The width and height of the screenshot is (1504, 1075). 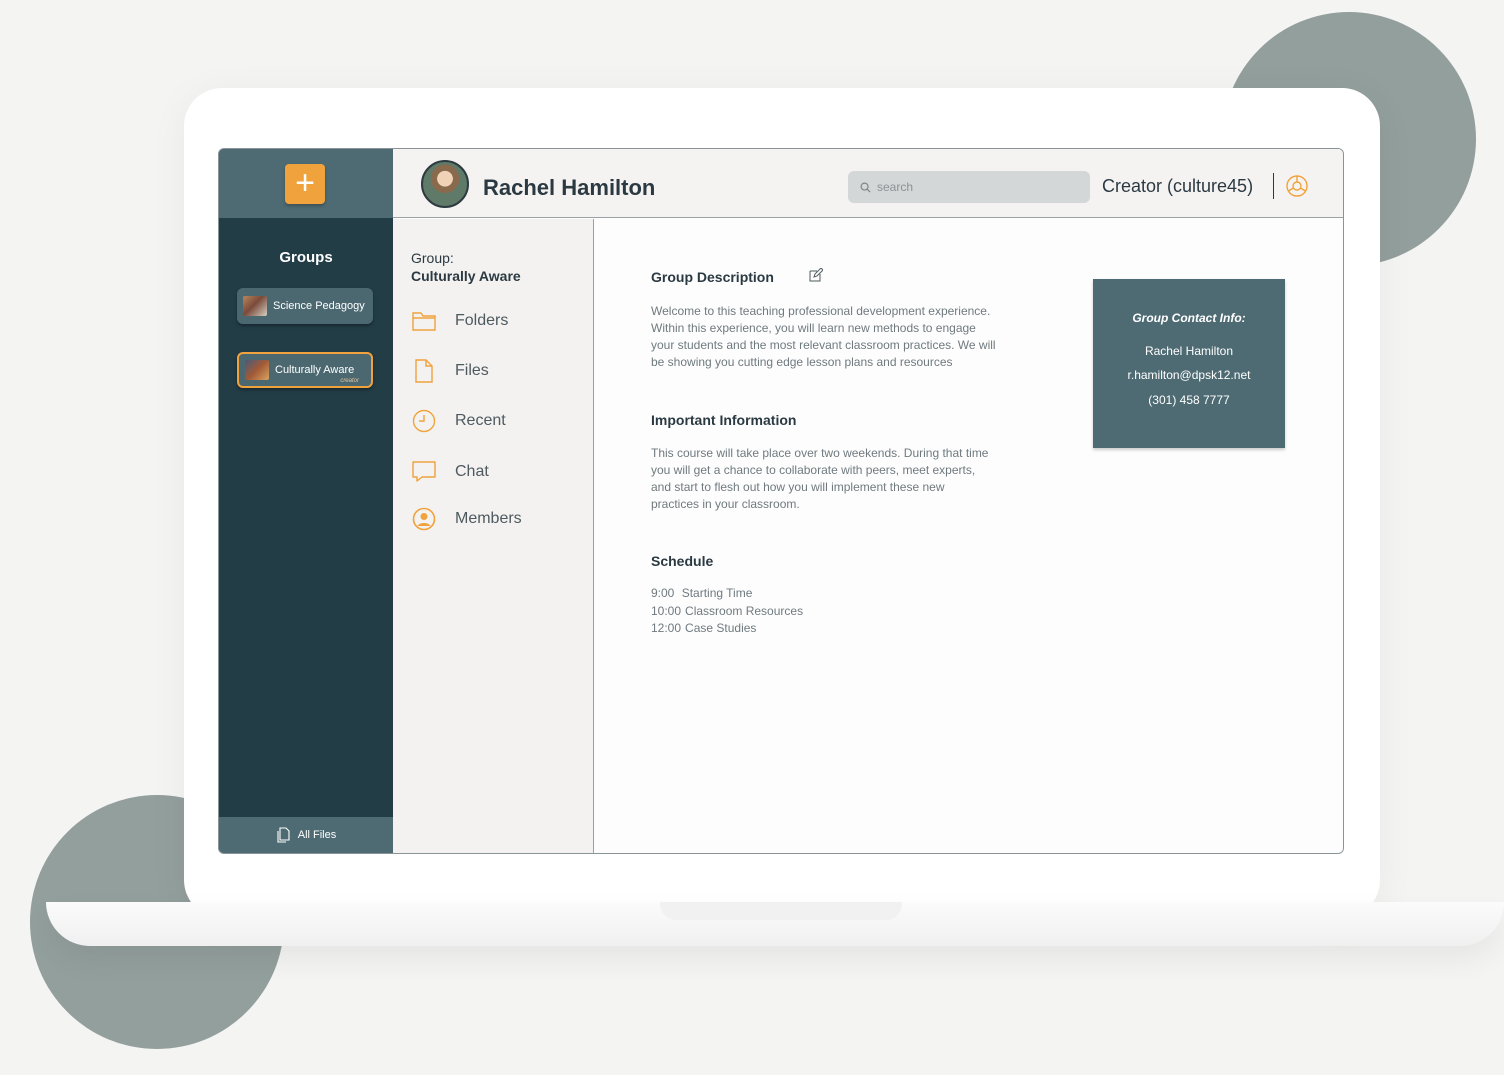 What do you see at coordinates (472, 370) in the screenshot?
I see `nav-item-label: Files` at bounding box center [472, 370].